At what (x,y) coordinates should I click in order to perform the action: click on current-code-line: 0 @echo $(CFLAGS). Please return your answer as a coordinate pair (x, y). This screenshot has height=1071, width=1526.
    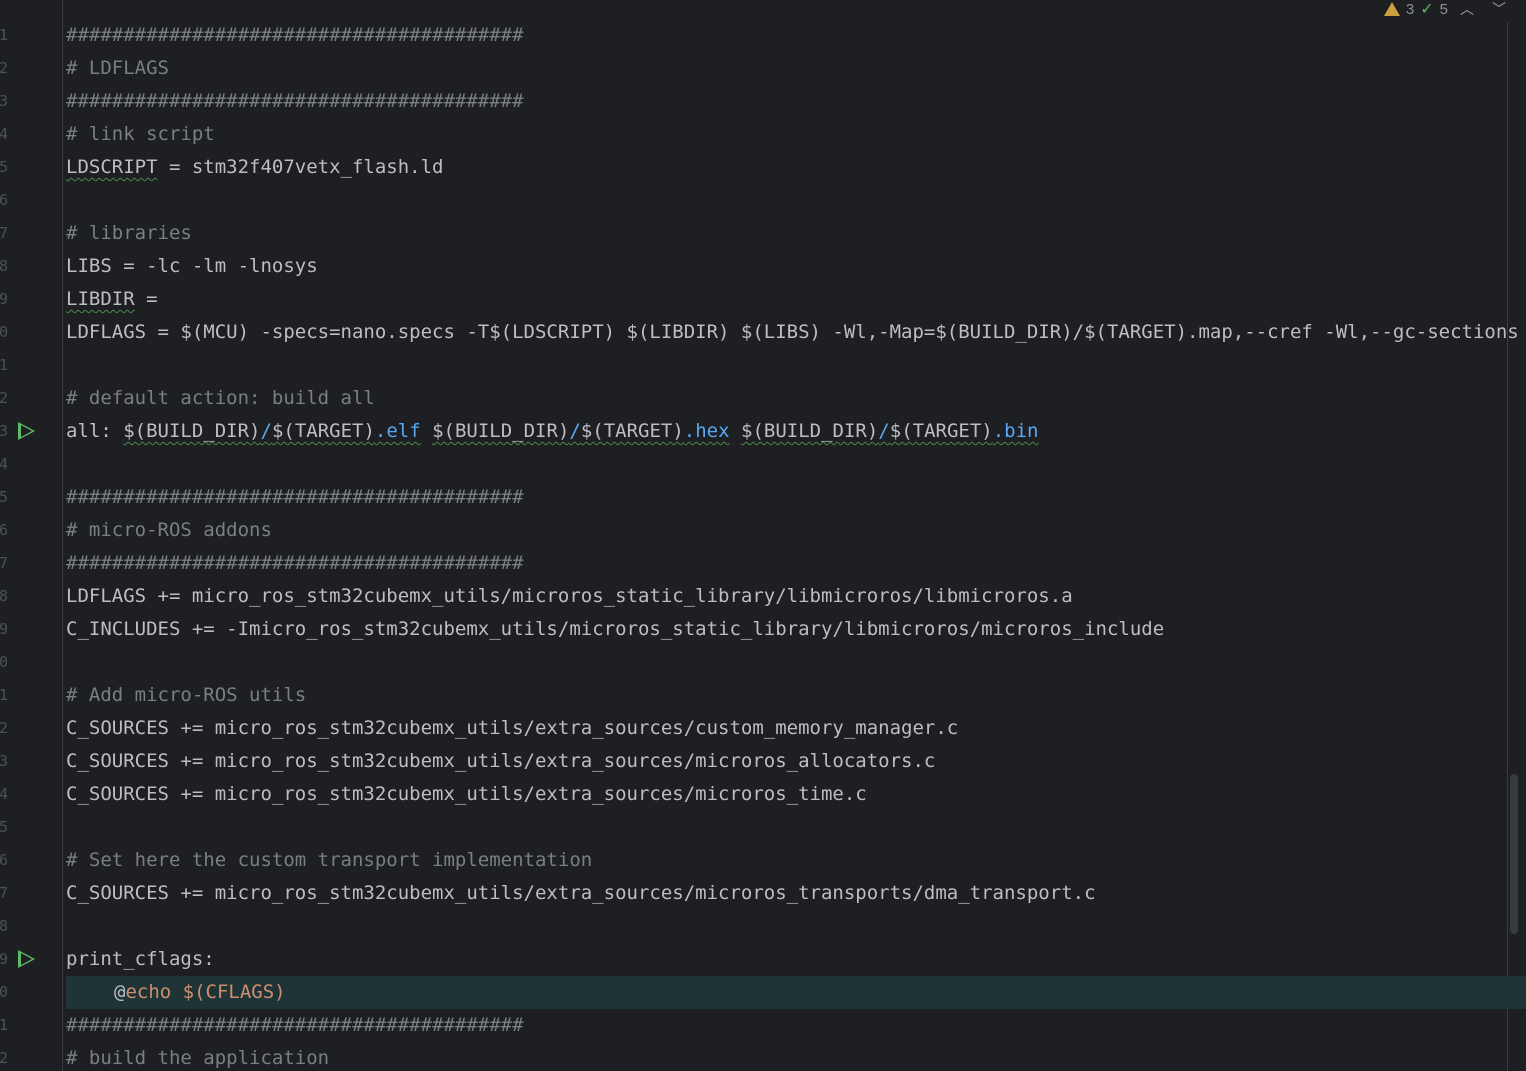
    Looking at the image, I should click on (763, 992).